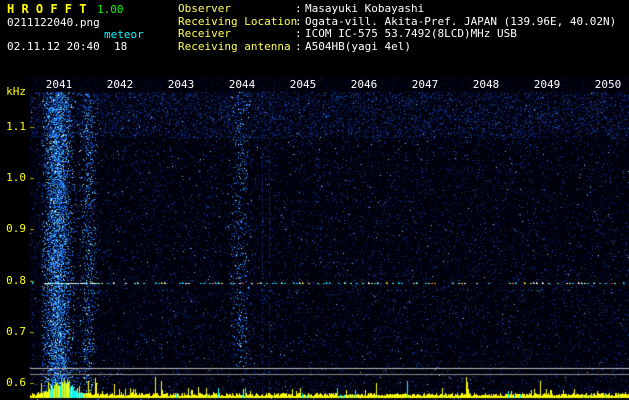  What do you see at coordinates (59, 84) in the screenshot?
I see `time-label-2041: 2041` at bounding box center [59, 84].